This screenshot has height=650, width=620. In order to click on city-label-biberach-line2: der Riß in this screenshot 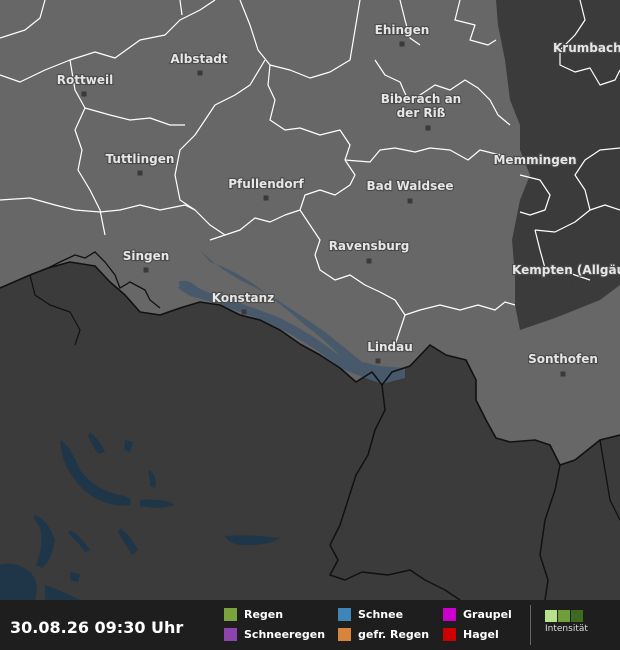, I will do `click(421, 113)`.